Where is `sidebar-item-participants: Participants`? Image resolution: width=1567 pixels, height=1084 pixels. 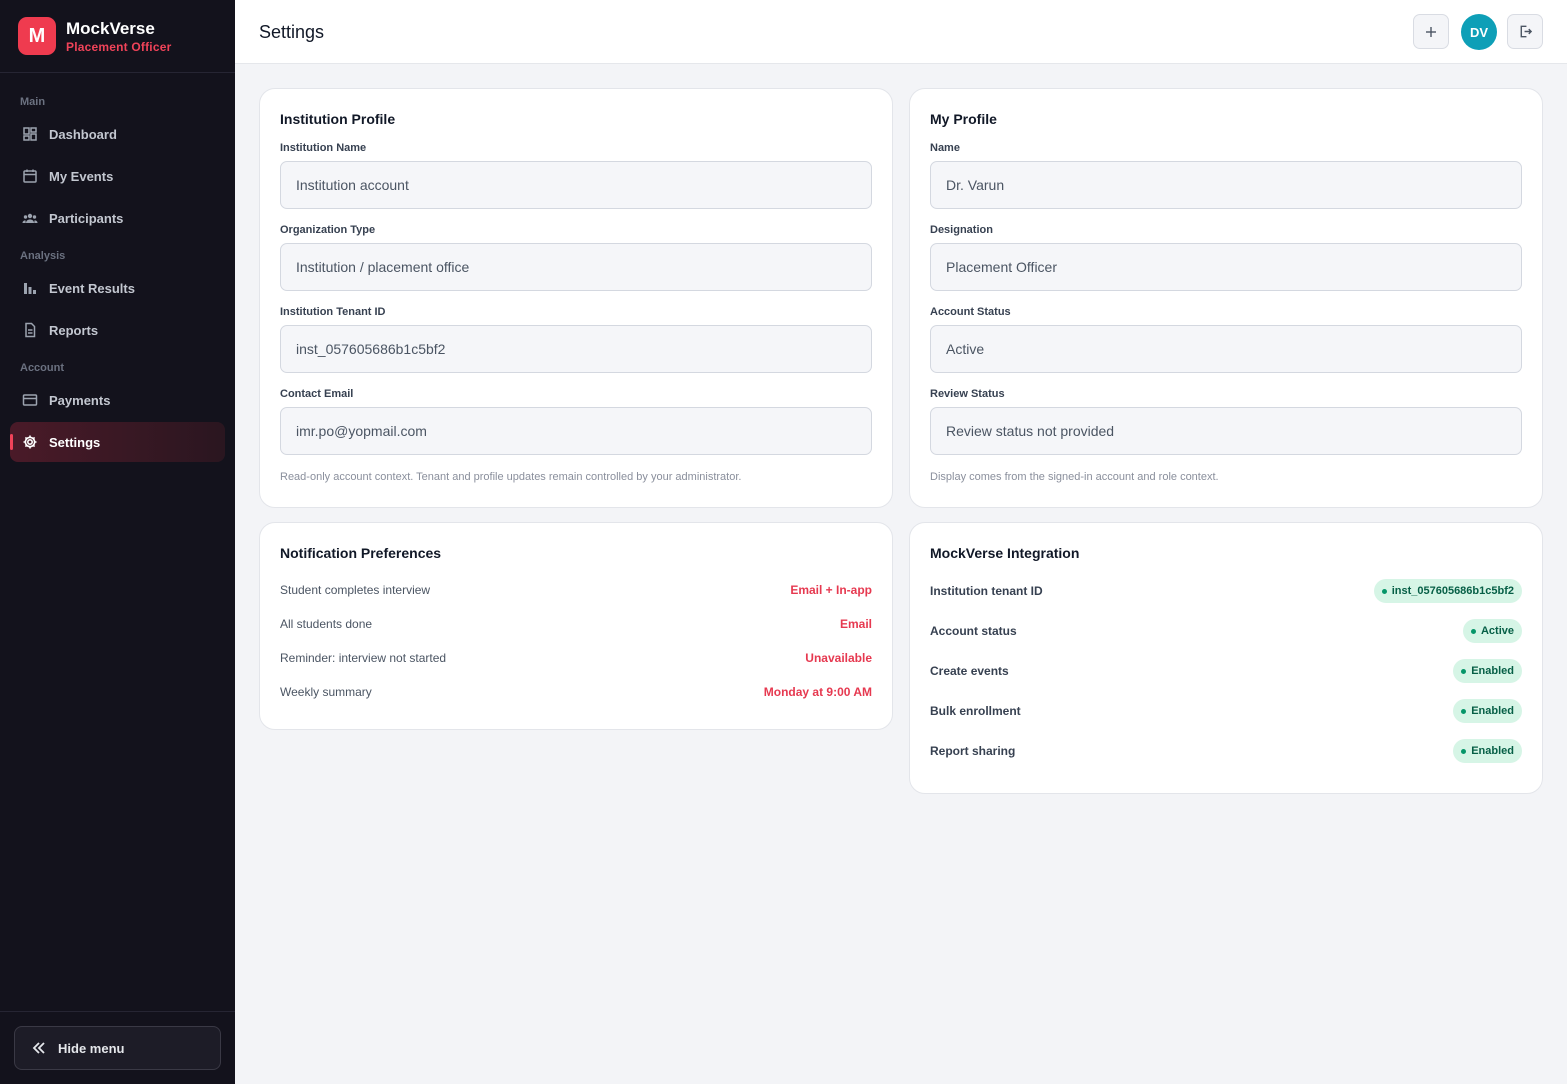
sidebar-item-participants: Participants is located at coordinates (117, 218).